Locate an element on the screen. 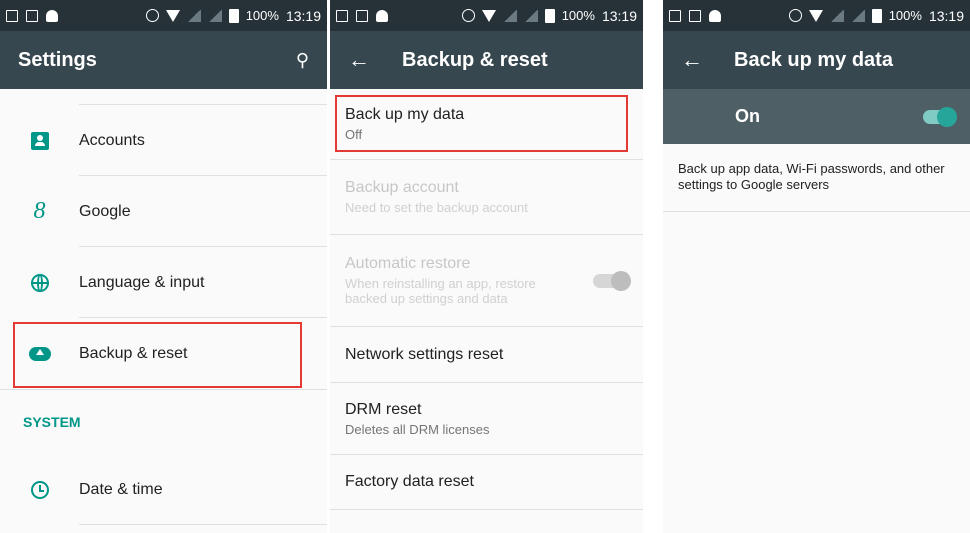 Image resolution: width=970 pixels, height=533 pixels. settings-item-label: Language & input is located at coordinates (142, 282).